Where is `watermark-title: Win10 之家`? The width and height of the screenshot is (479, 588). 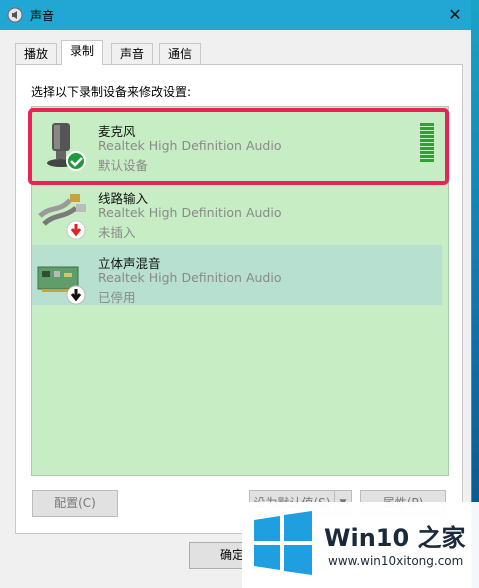 watermark-title: Win10 之家 is located at coordinates (395, 538).